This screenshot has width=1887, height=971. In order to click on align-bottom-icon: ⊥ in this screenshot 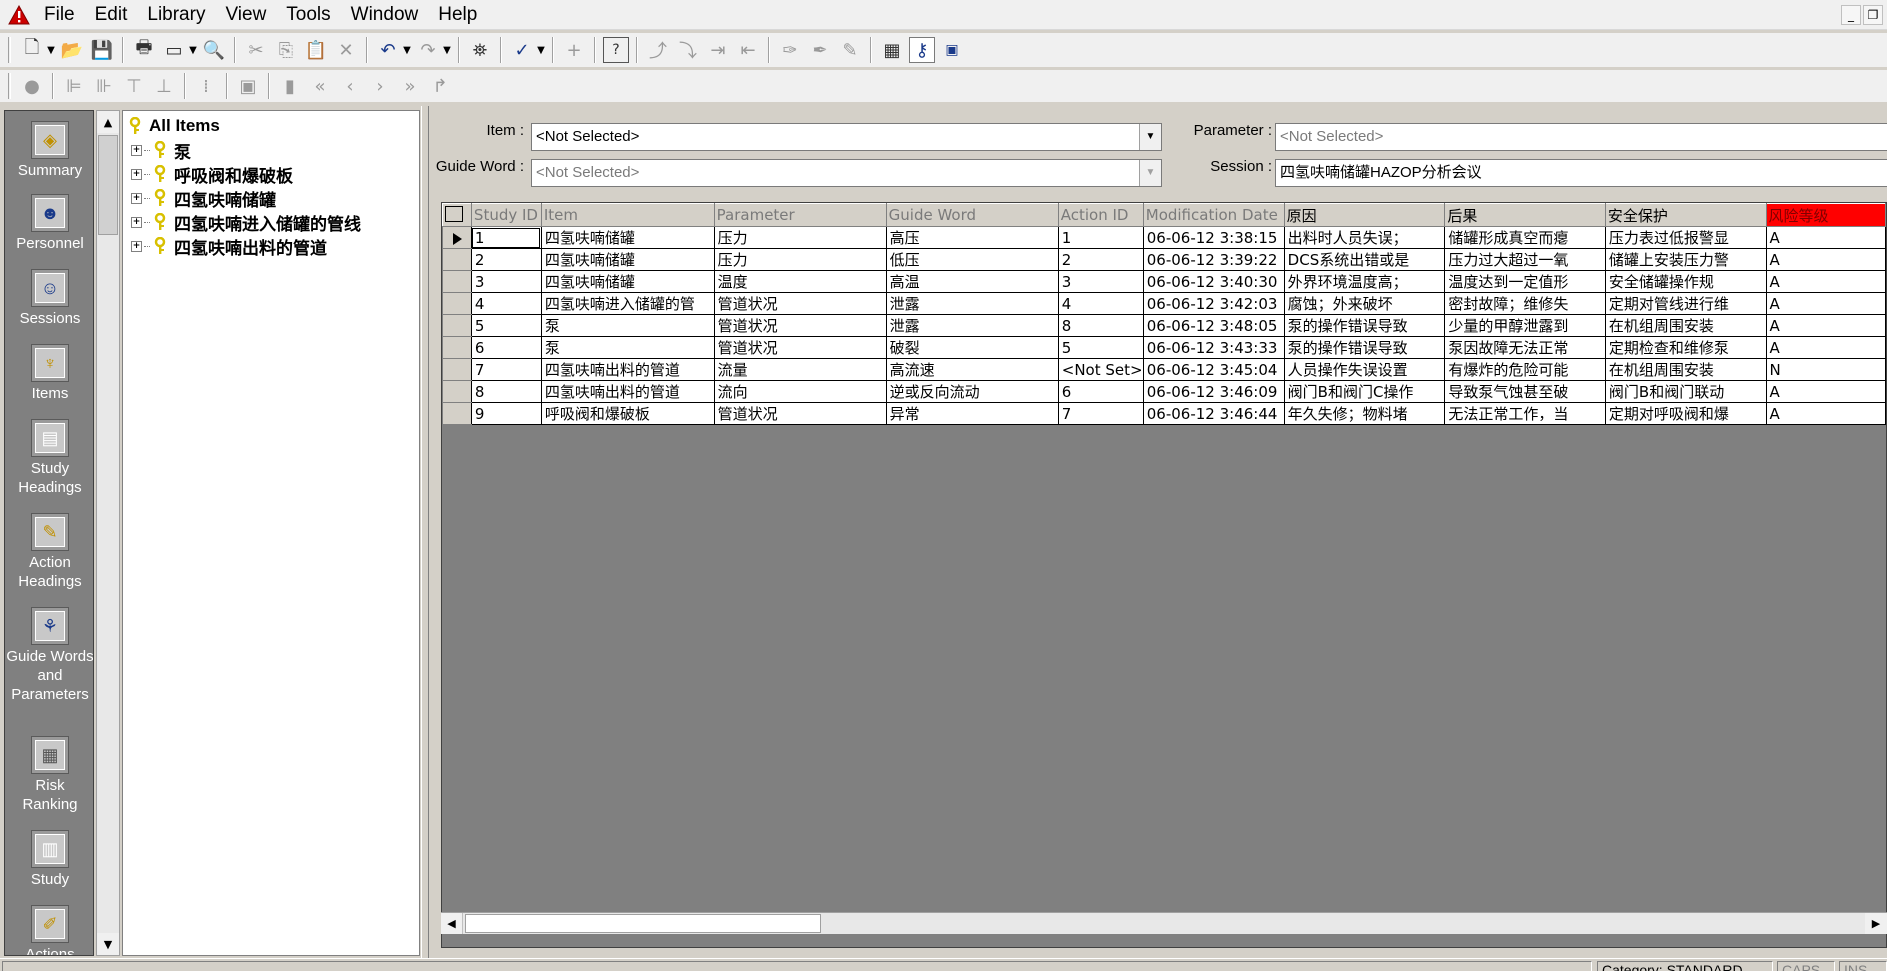, I will do `click(164, 86)`.